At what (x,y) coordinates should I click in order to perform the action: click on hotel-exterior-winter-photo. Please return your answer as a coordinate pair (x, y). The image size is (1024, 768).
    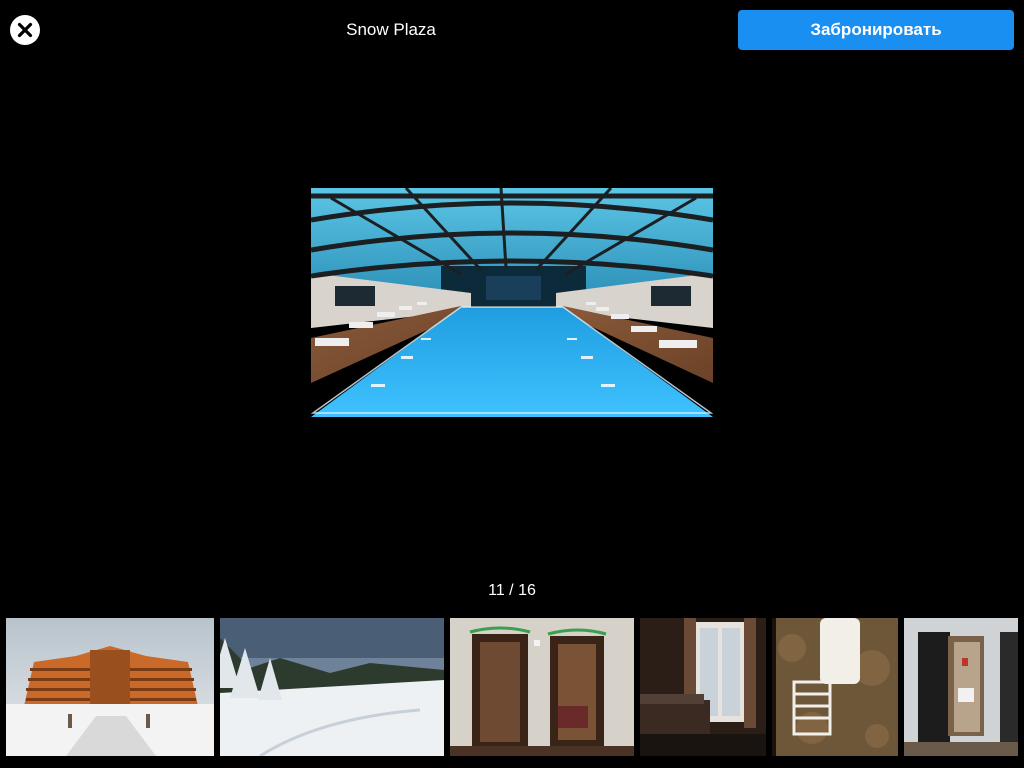
    Looking at the image, I should click on (110, 687).